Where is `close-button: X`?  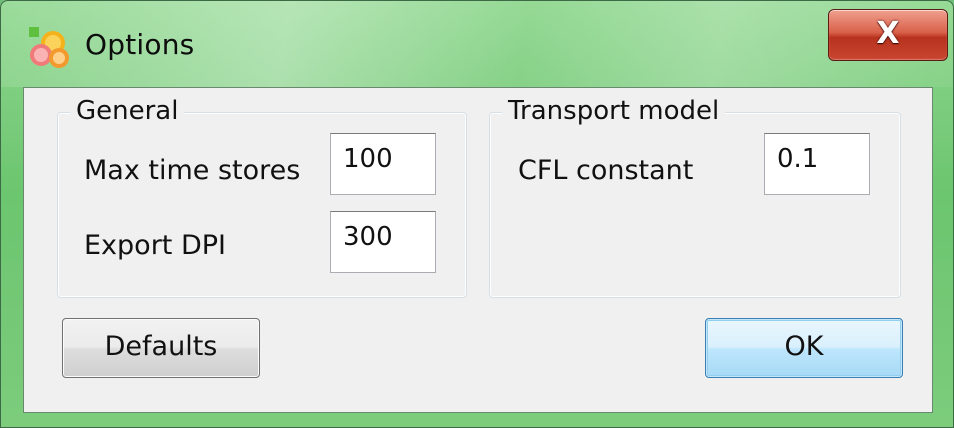 close-button: X is located at coordinates (888, 35).